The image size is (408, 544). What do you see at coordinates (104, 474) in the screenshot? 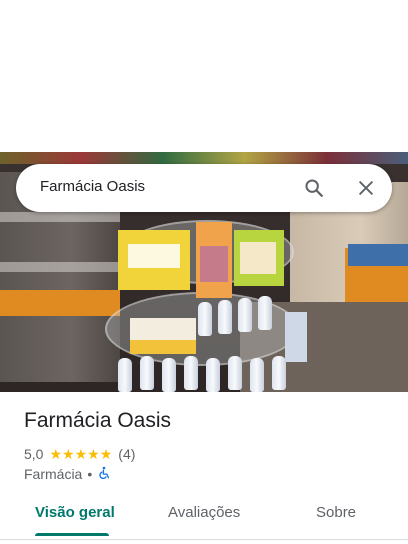
I see `wheelchair-icon` at bounding box center [104, 474].